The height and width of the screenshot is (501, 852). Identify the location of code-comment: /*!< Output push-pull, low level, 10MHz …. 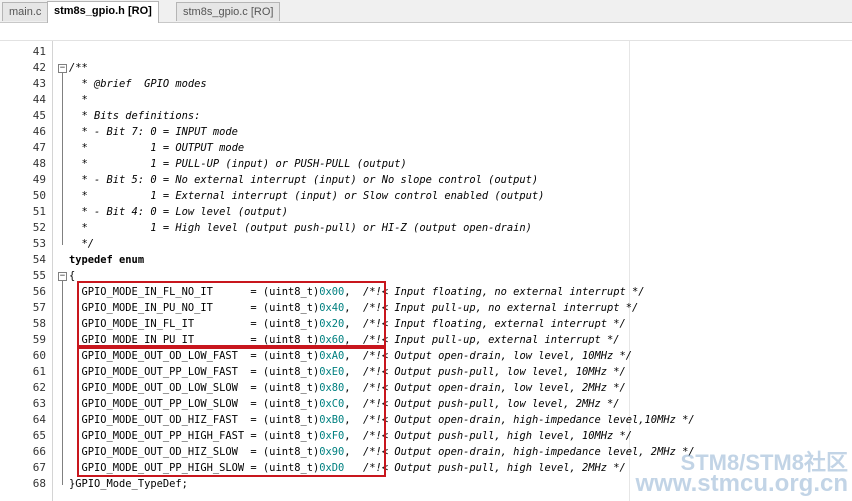
(494, 372).